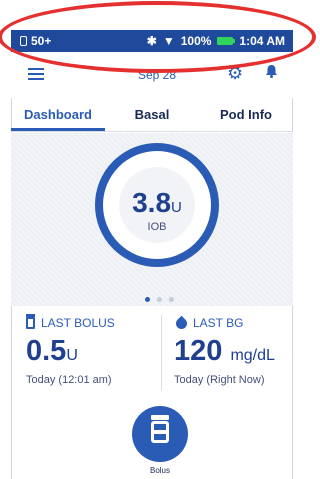 Image resolution: width=320 pixels, height=479 pixels. Describe the element at coordinates (159, 470) in the screenshot. I see `bolus-button-label: Bolus` at that location.